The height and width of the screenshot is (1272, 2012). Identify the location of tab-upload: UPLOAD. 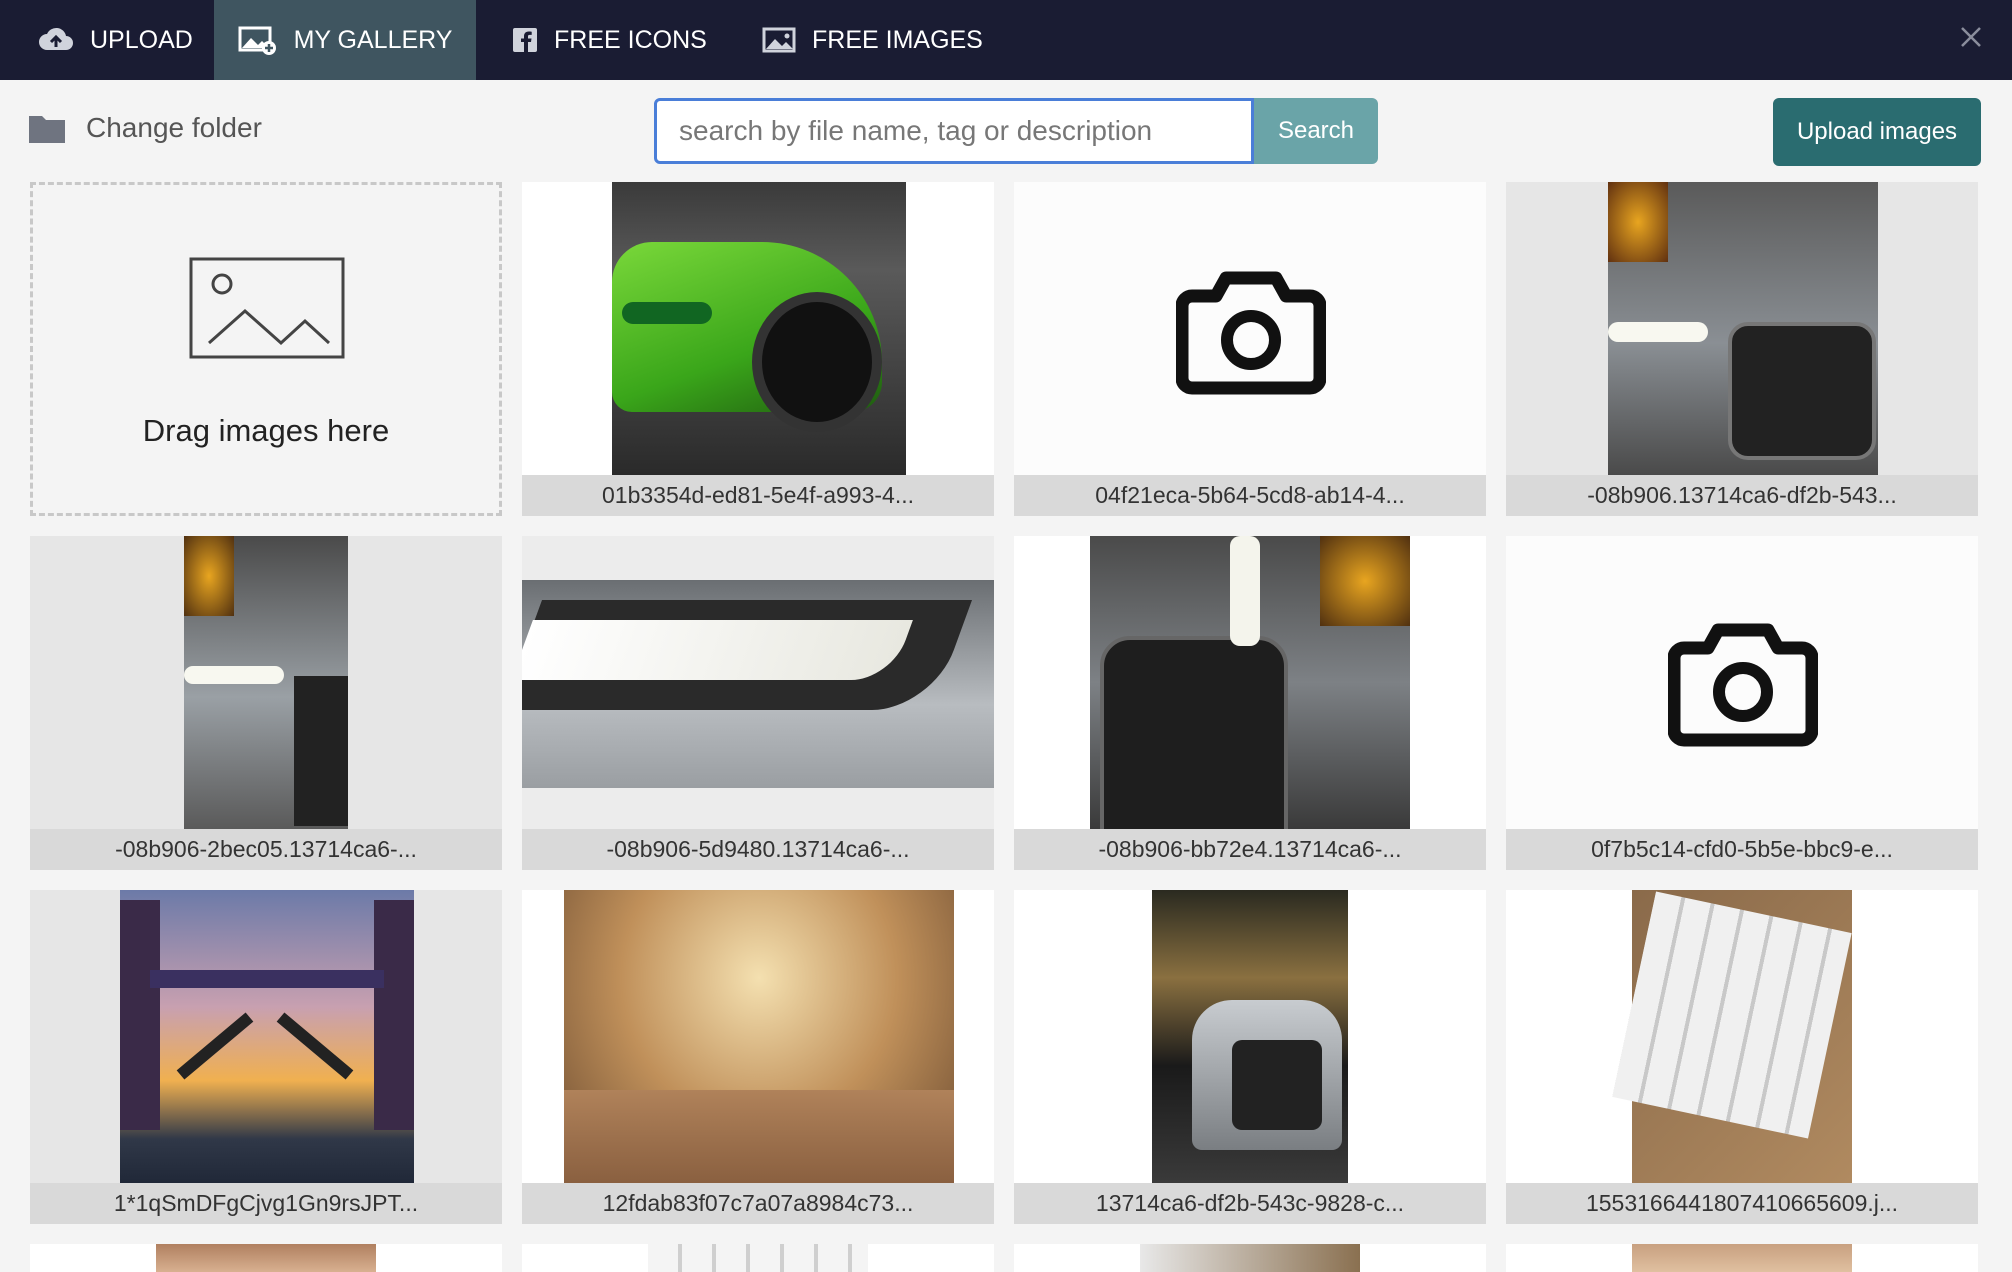
(115, 40).